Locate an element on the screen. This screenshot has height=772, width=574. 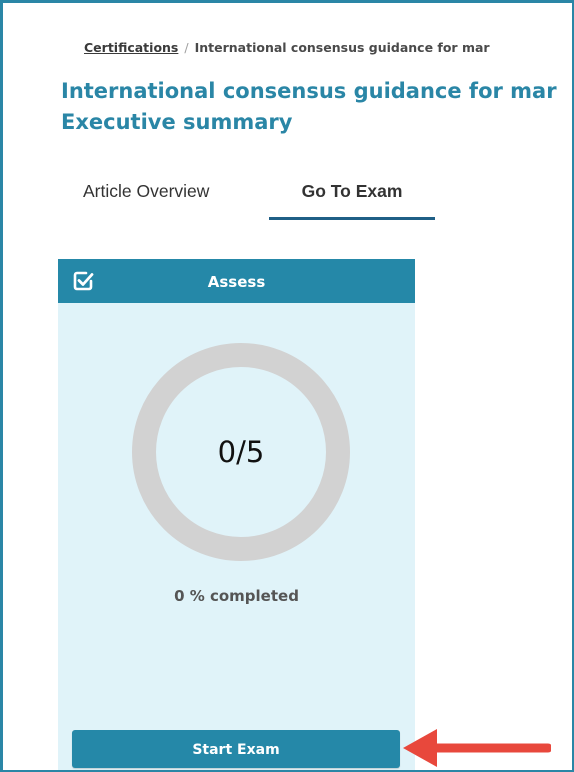
assess-card-header: Assess is located at coordinates (236, 281).